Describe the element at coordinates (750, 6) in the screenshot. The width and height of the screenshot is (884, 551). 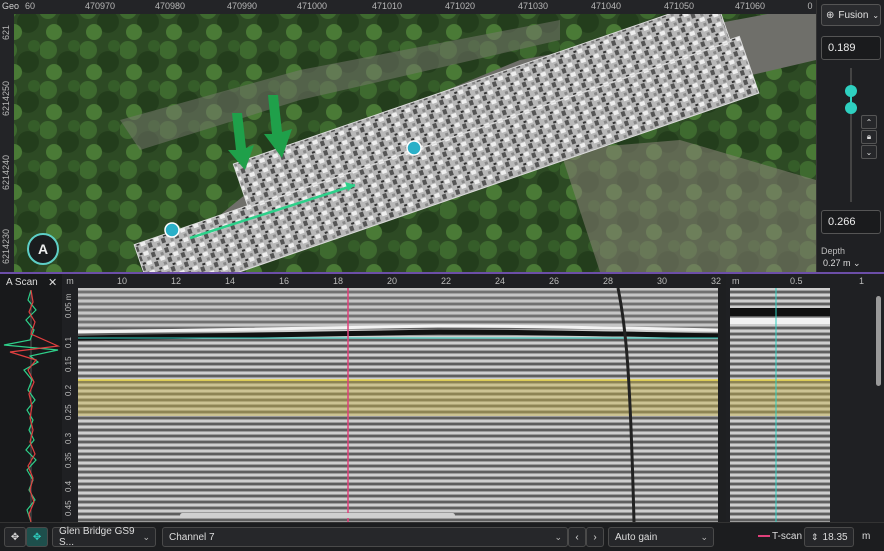
I see `map-x-tick: 471060` at that location.